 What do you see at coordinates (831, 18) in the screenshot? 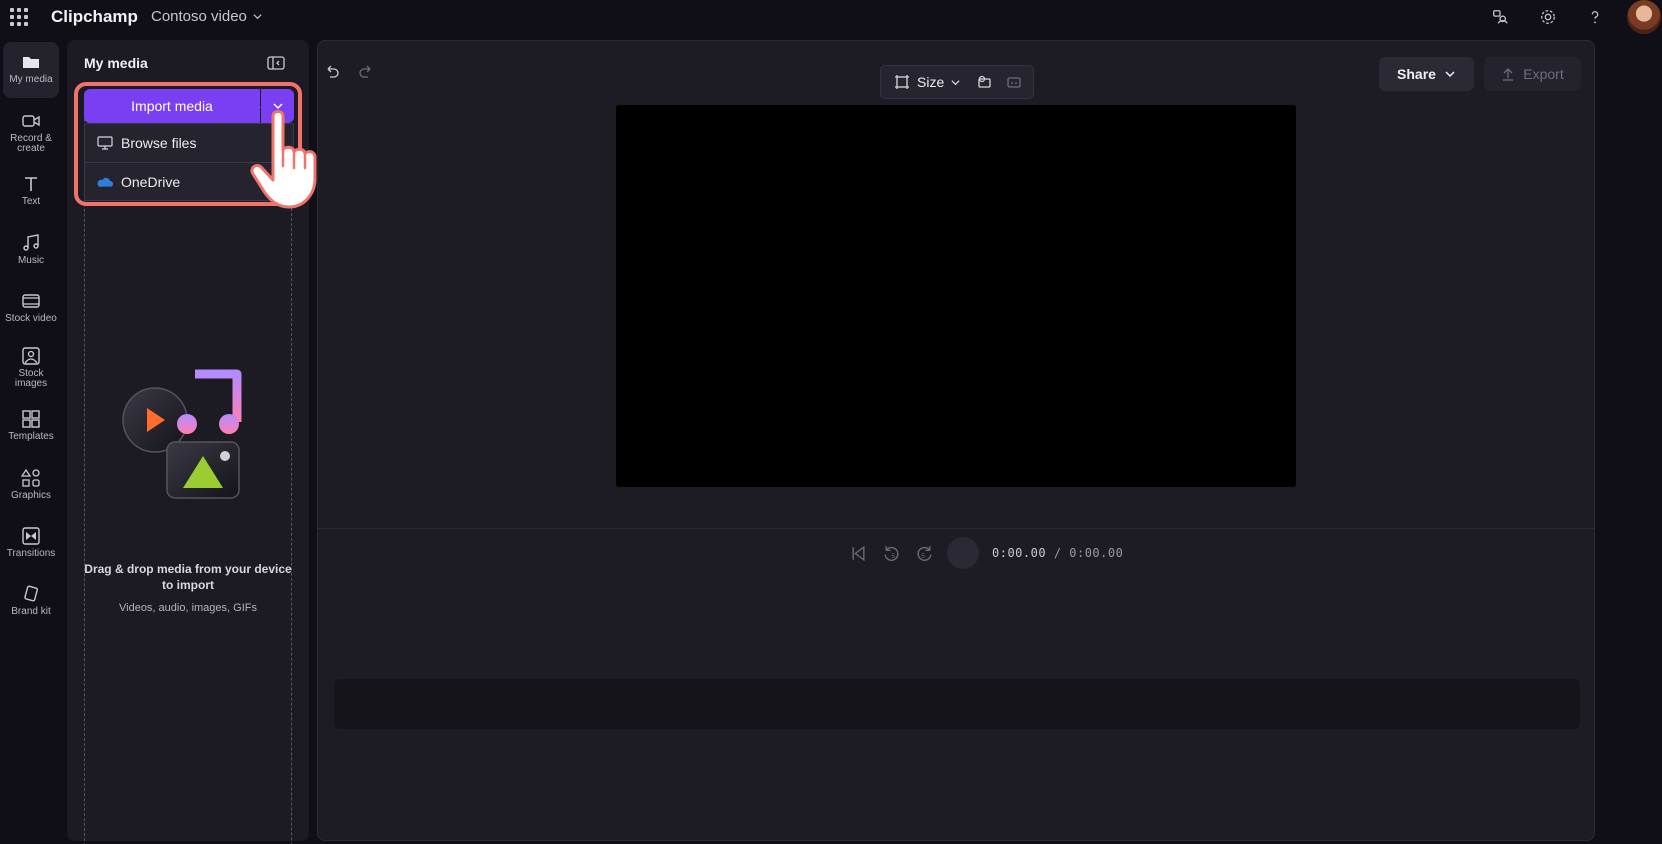
I see `top-bar: Clipchamp Contoso video` at bounding box center [831, 18].